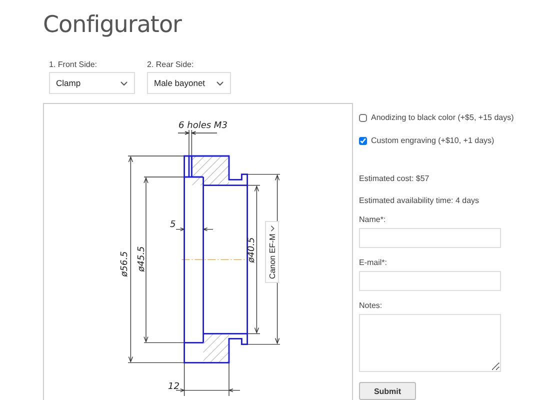 This screenshot has height=400, width=549. What do you see at coordinates (203, 126) in the screenshot?
I see `dimension-label: 6 holes M3` at bounding box center [203, 126].